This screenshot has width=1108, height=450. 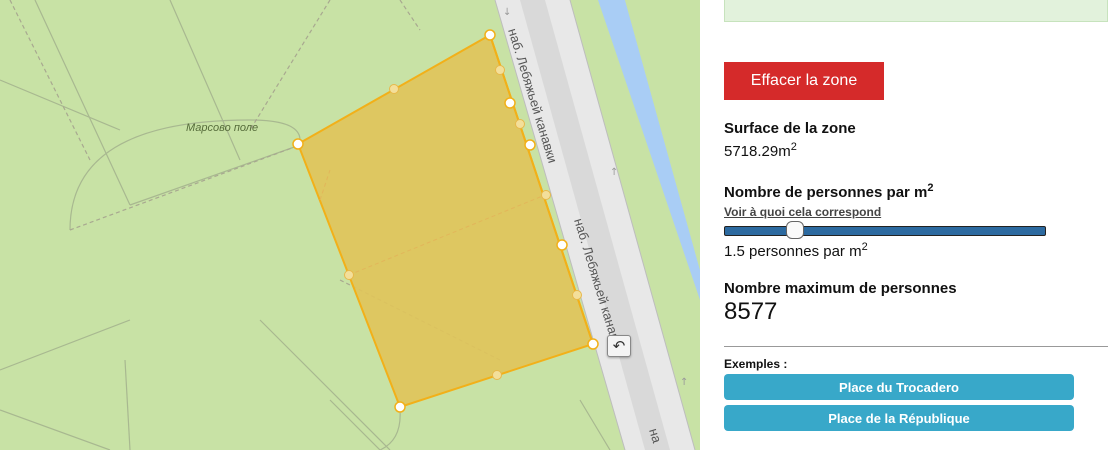 I want to click on density-slider-handle, so click(x=794, y=230).